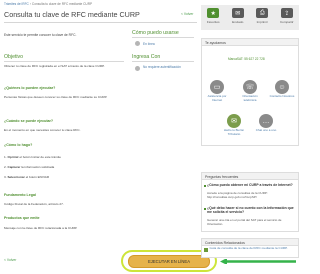 The width and height of the screenshot is (320, 274). Describe the element at coordinates (250, 242) in the screenshot. I see `related-panel-header: Contenidos Relacionados` at that location.